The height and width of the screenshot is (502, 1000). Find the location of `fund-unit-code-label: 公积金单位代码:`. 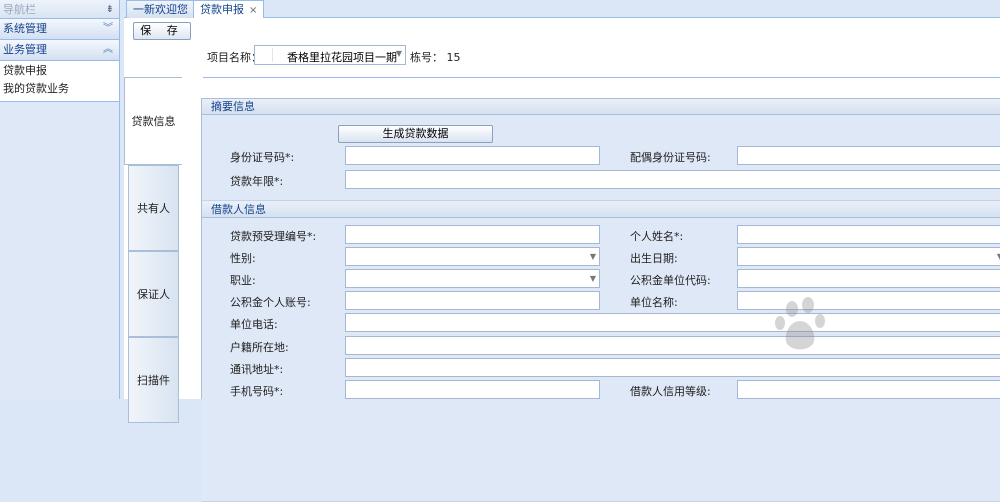

fund-unit-code-label: 公积金单位代码: is located at coordinates (670, 280).